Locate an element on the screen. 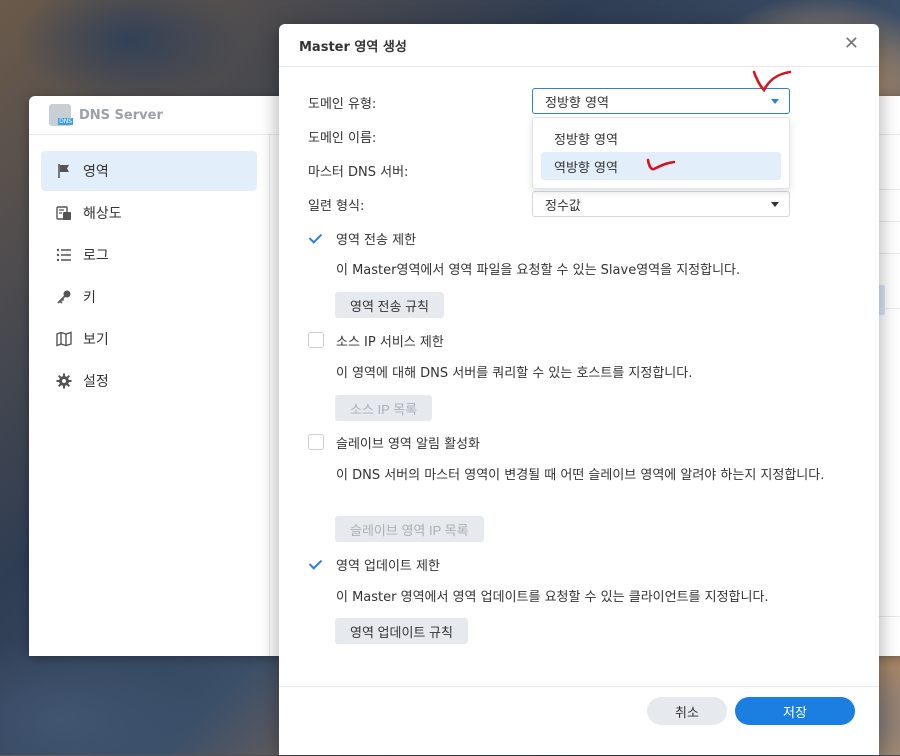  close-icon: ✕ is located at coordinates (851, 44).